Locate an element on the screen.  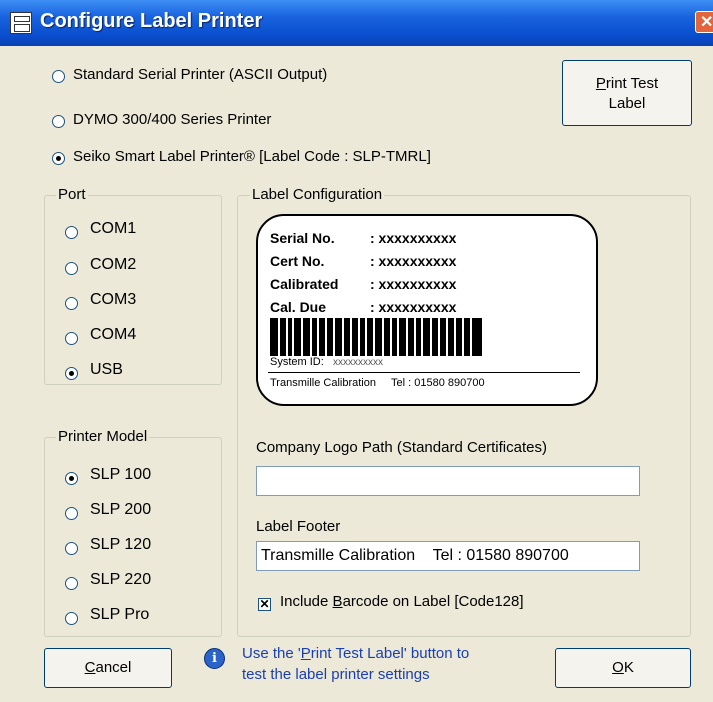
radio-usb is located at coordinates (71, 373).